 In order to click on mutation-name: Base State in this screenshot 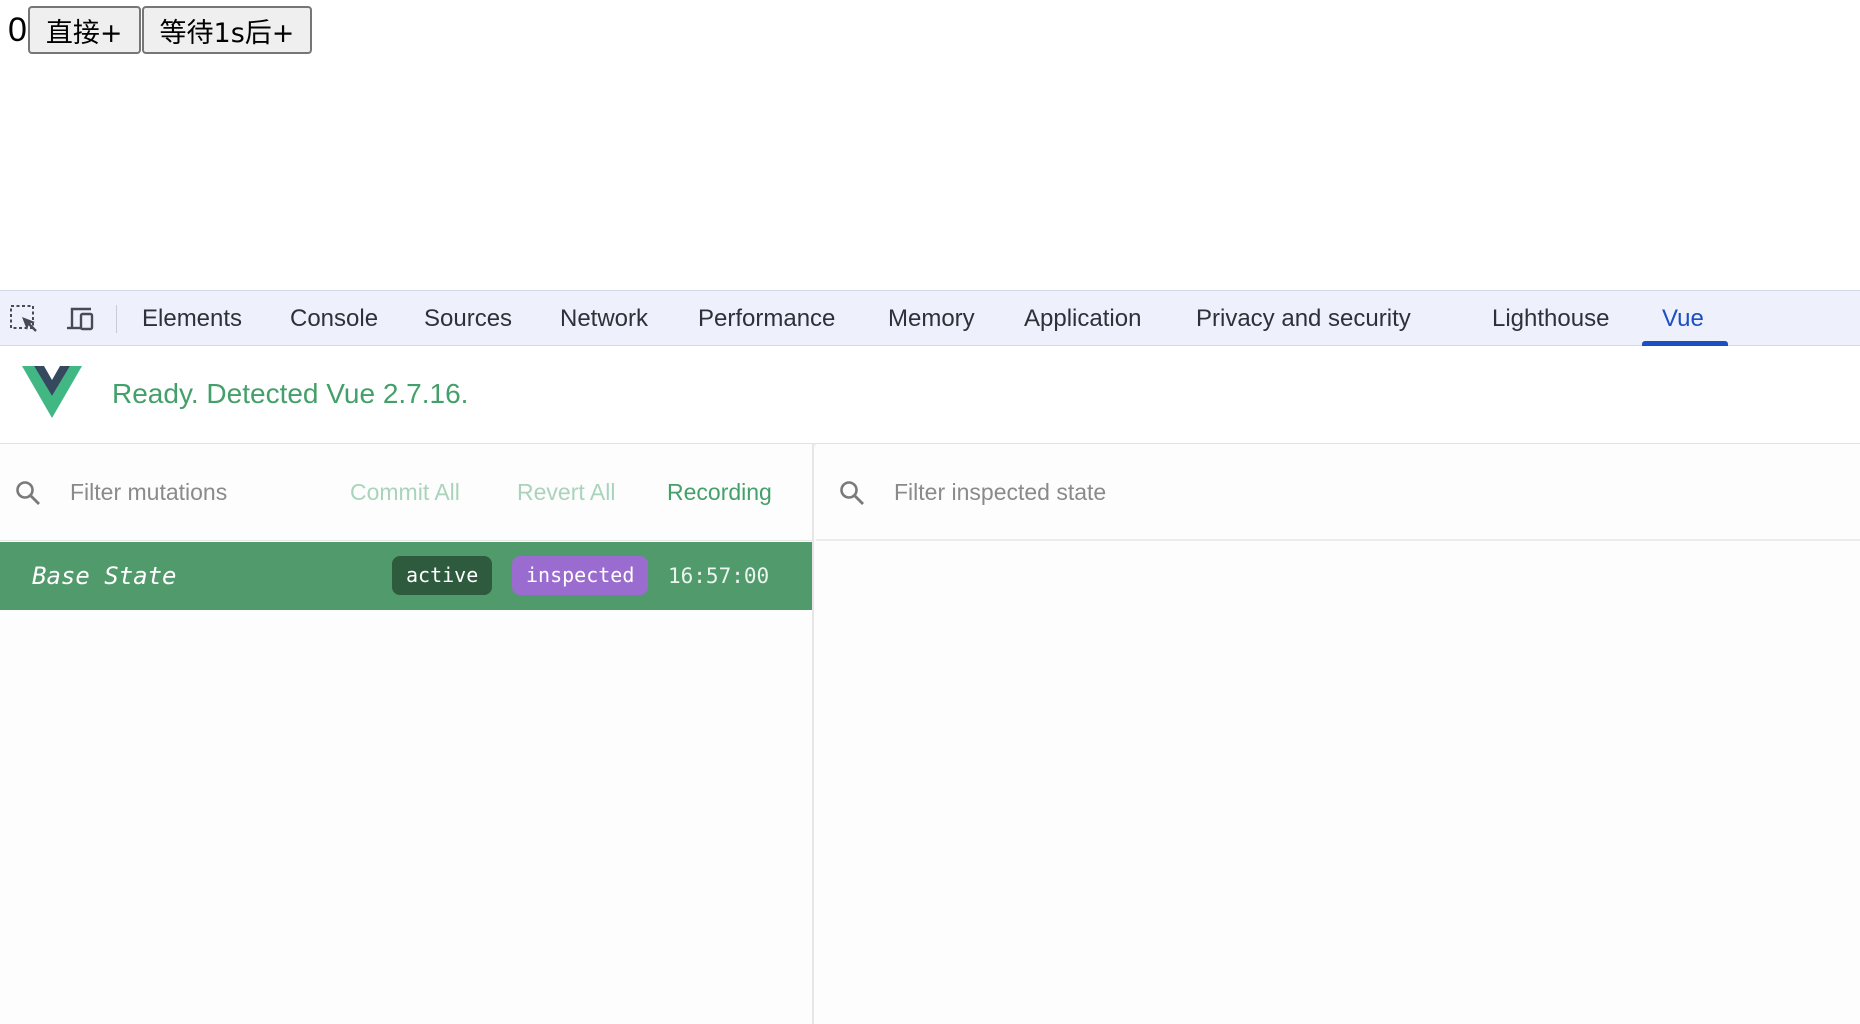, I will do `click(104, 576)`.